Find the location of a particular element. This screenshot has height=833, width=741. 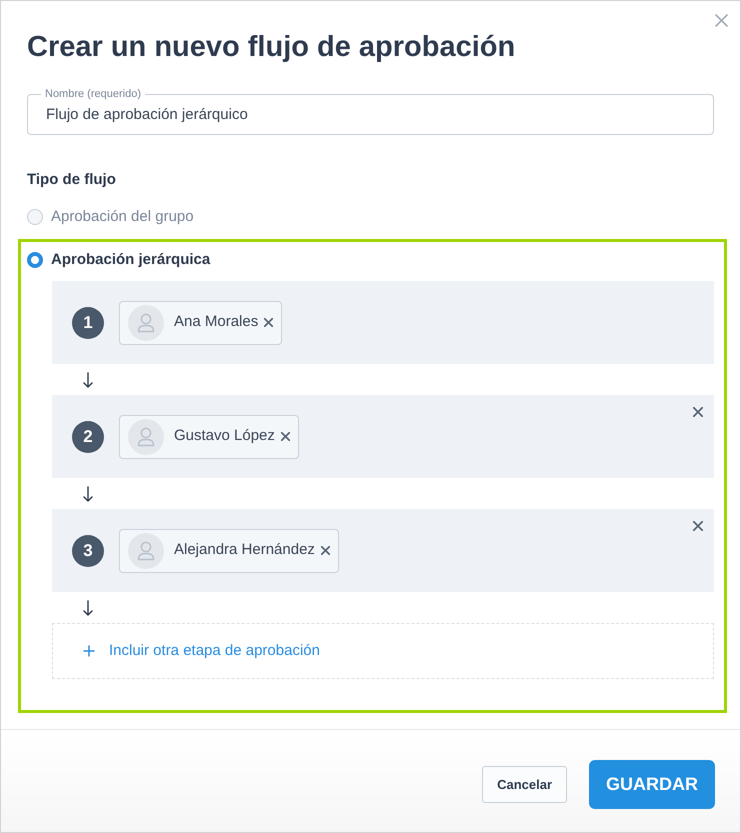

approver-name: Gustavo López is located at coordinates (224, 436).